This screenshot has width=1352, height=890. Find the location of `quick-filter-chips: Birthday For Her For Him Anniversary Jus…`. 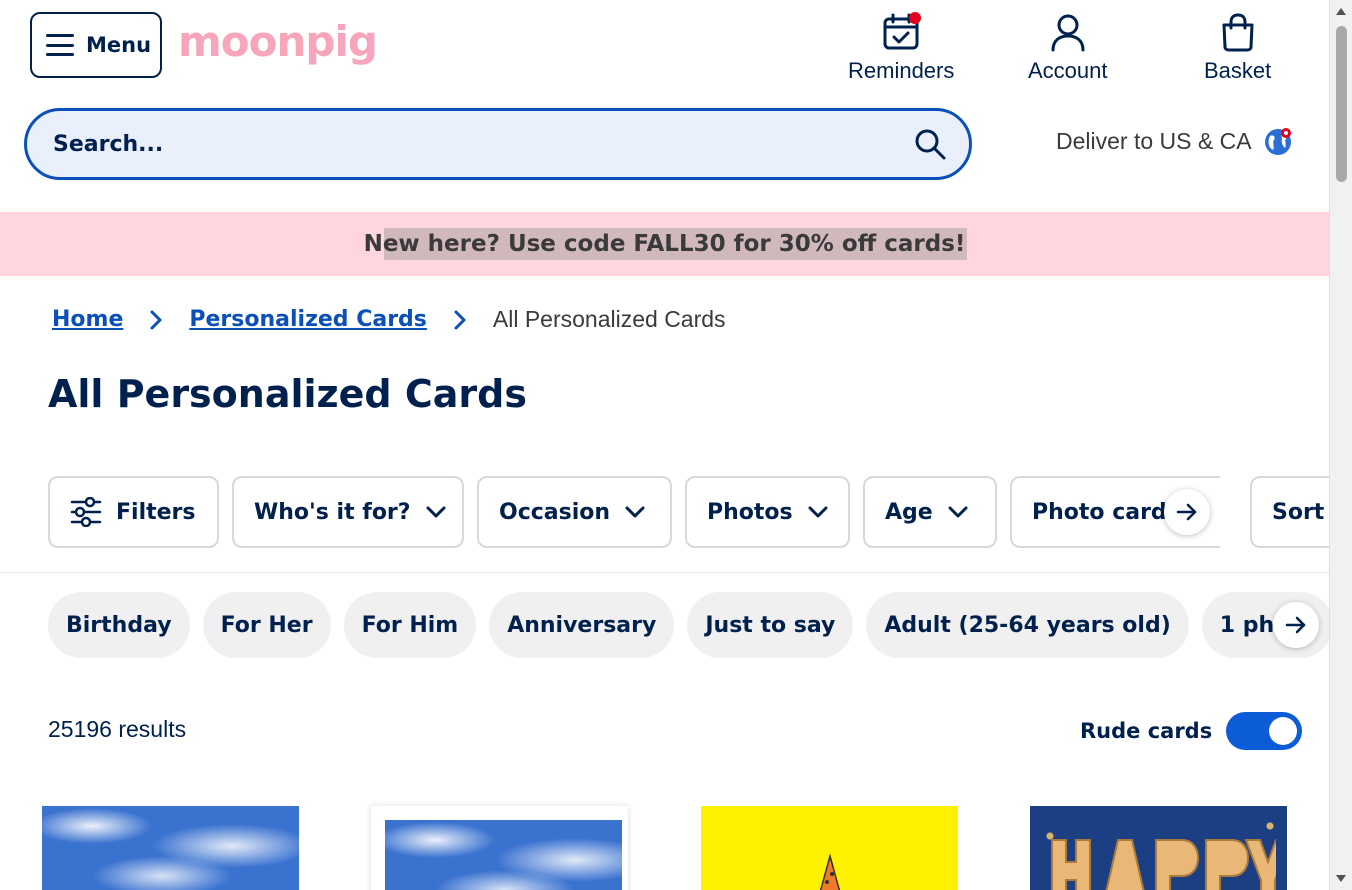

quick-filter-chips: Birthday For Her For Him Anniversary Jus… is located at coordinates (688, 625).